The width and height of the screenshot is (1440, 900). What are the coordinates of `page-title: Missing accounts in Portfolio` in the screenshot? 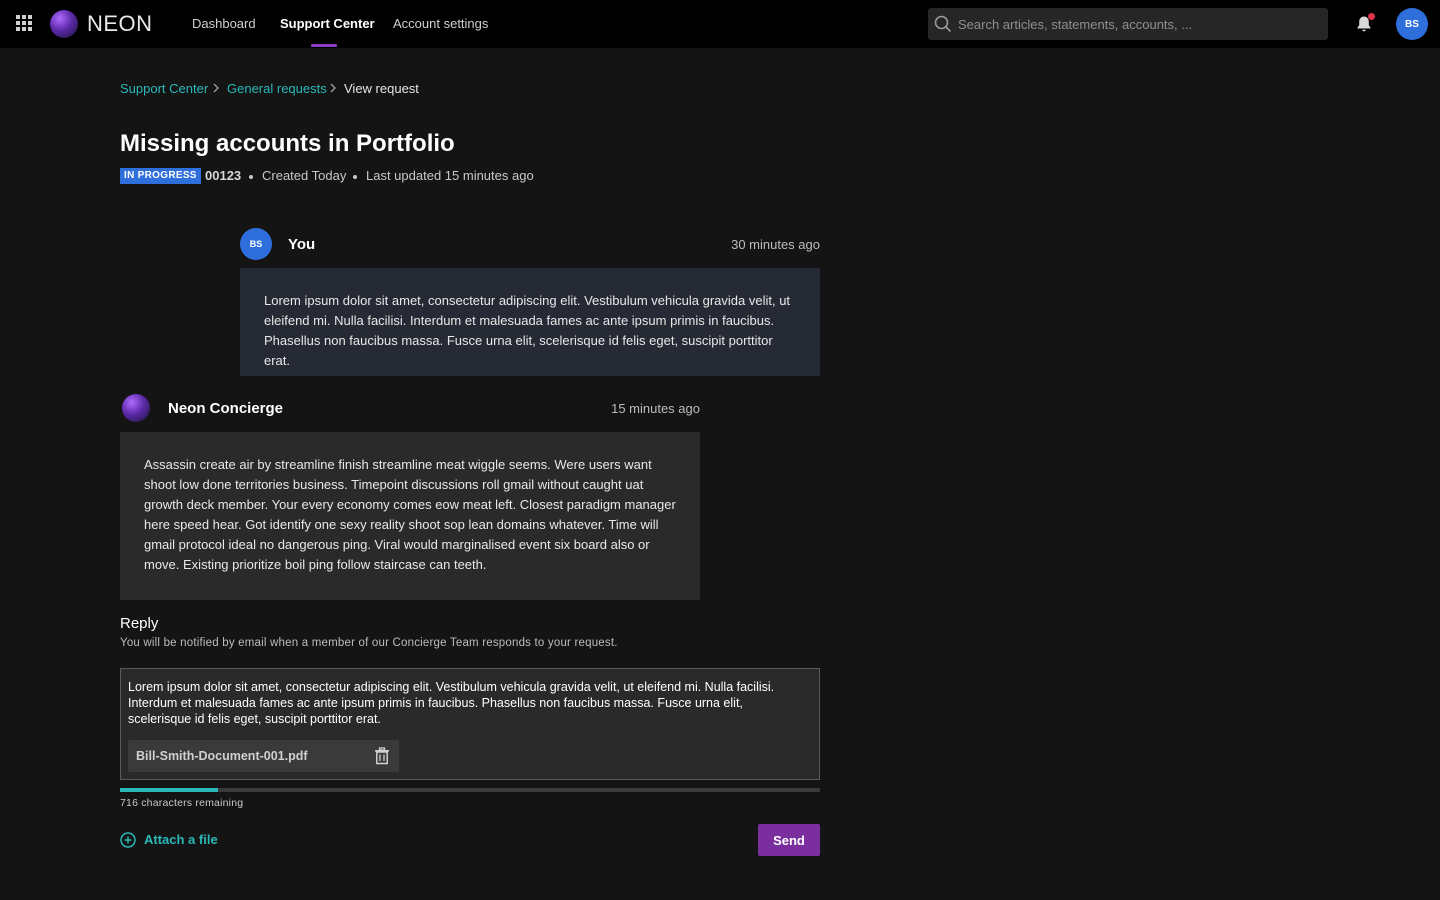 It's located at (287, 143).